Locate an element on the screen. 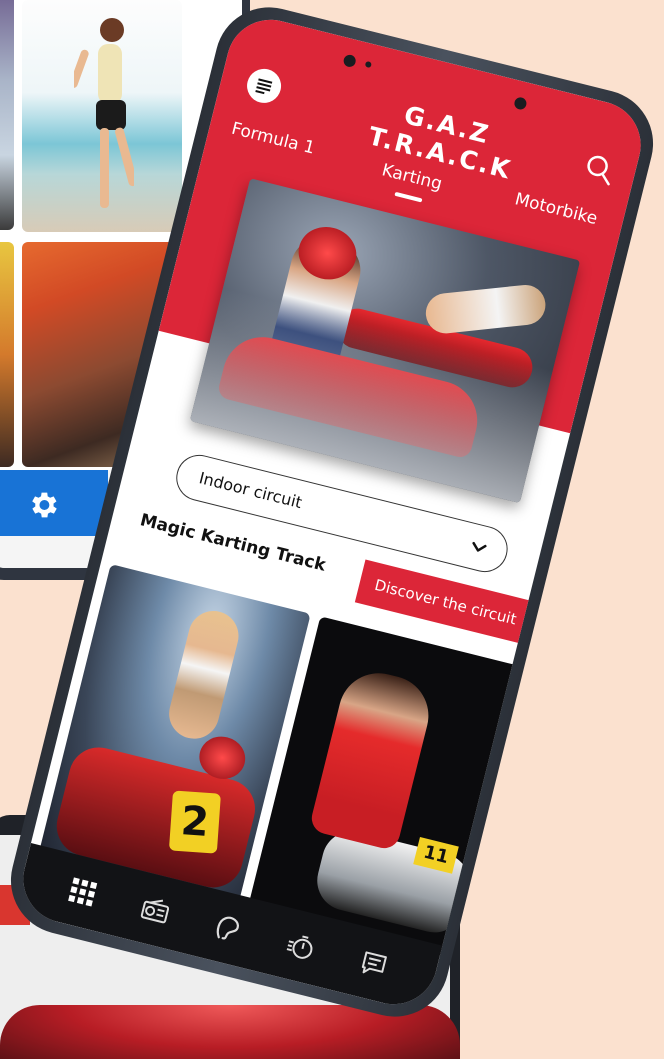 The width and height of the screenshot is (664, 1059). nav-chat is located at coordinates (373, 964).